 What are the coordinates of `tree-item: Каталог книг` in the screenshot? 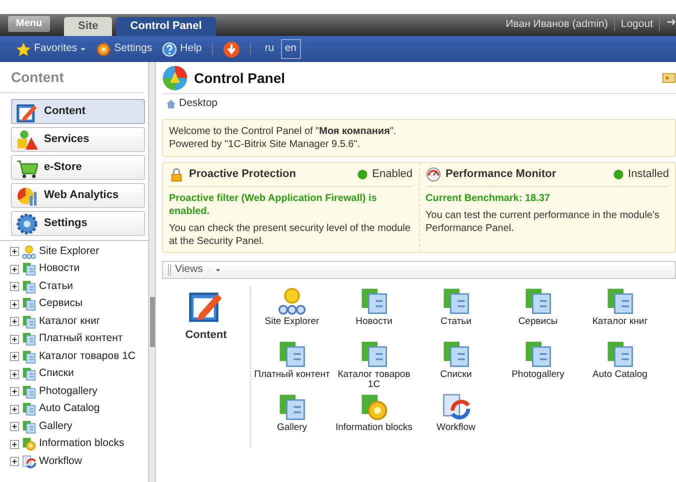 It's located at (69, 322).